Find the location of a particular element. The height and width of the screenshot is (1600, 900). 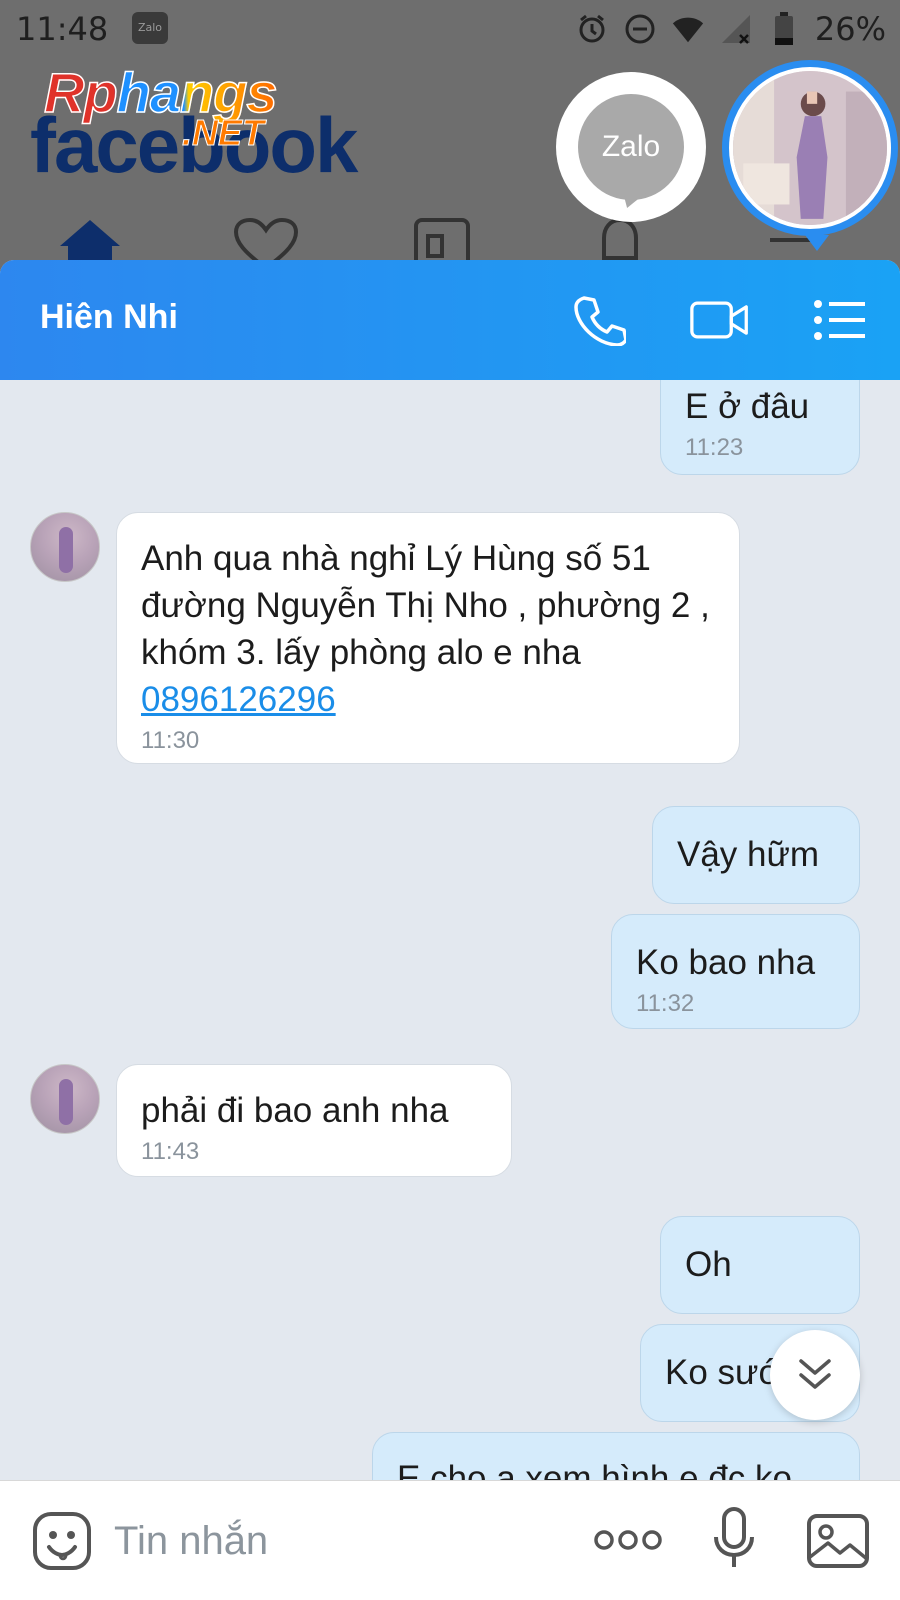

message-bubble-outgoing: Oh is located at coordinates (760, 1265).